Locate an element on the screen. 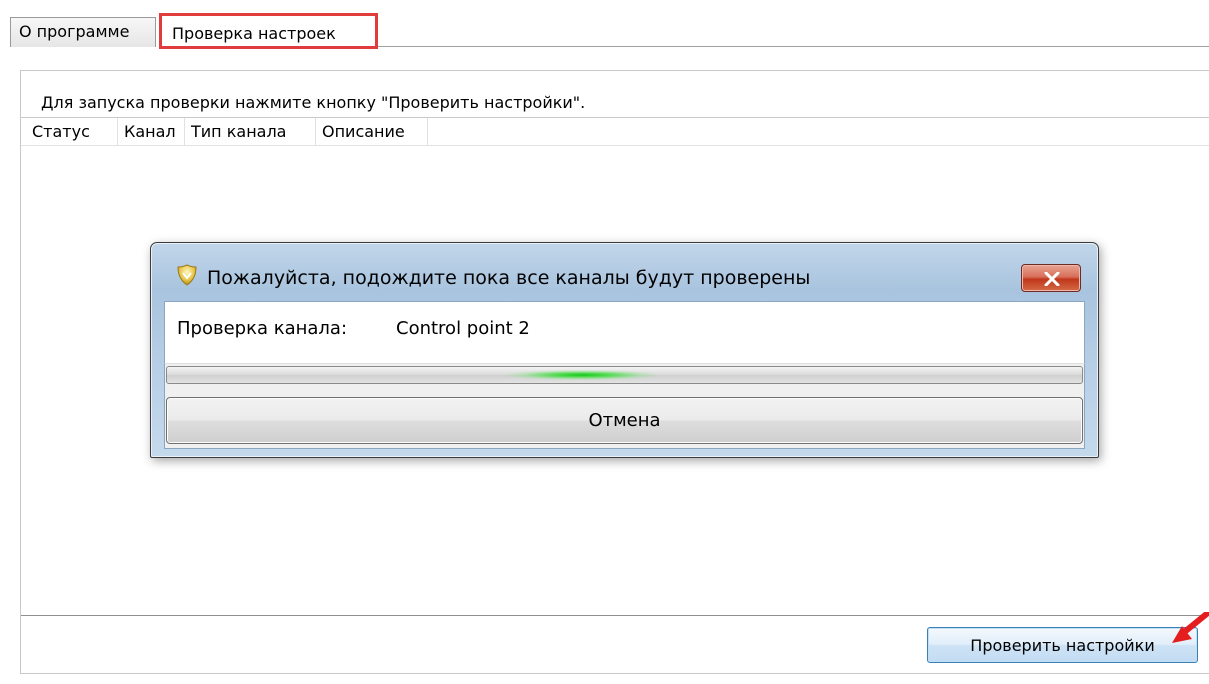 This screenshot has width=1209, height=684. progress-marquee is located at coordinates (582, 375).